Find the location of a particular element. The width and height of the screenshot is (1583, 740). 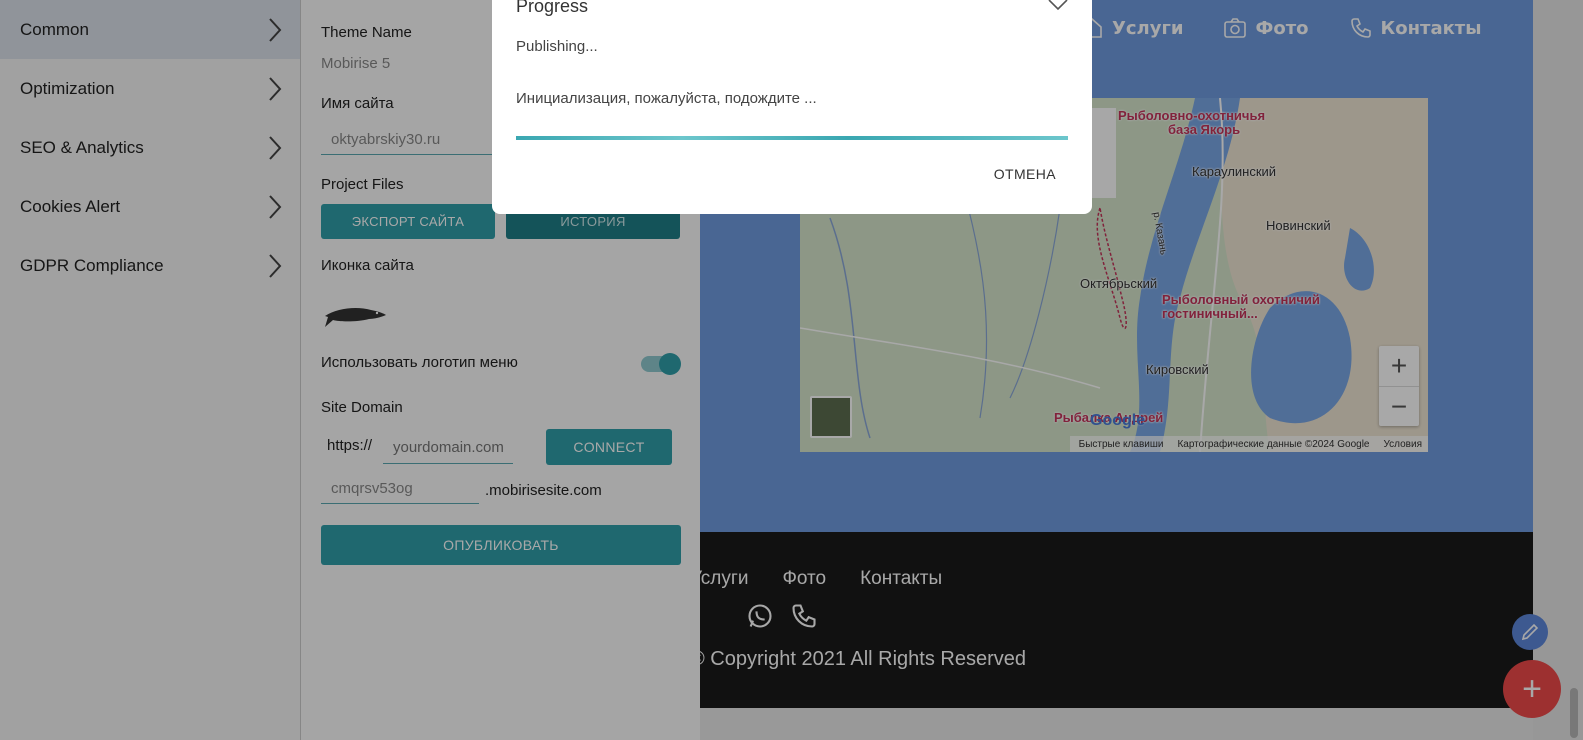

close-button is located at coordinates (1058, 9).